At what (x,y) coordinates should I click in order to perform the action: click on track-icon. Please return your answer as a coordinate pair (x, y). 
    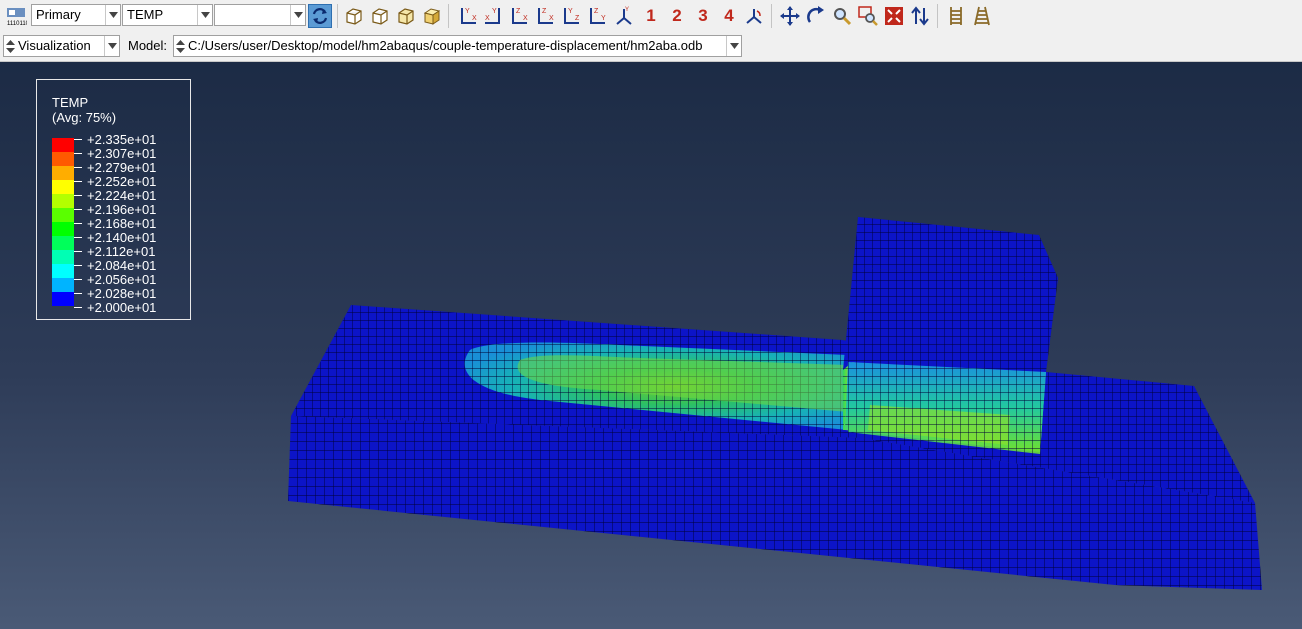
    Looking at the image, I should click on (982, 16).